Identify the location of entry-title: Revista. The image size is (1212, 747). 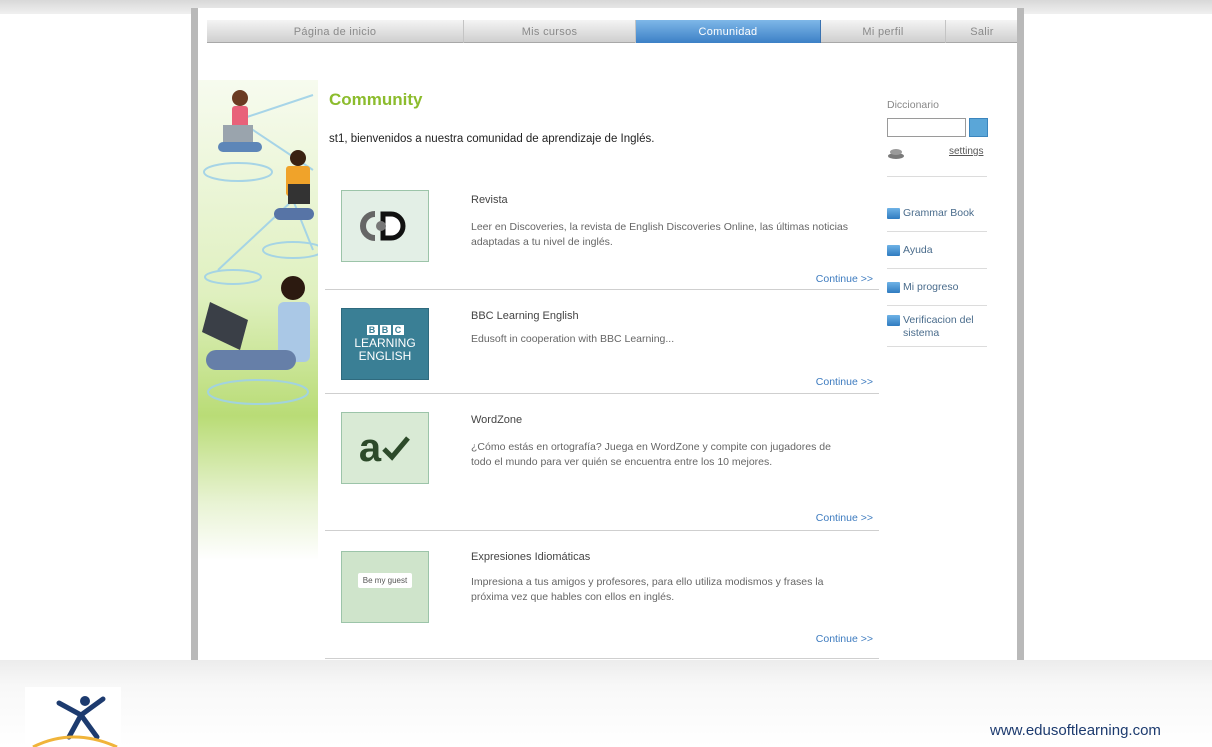
(489, 200).